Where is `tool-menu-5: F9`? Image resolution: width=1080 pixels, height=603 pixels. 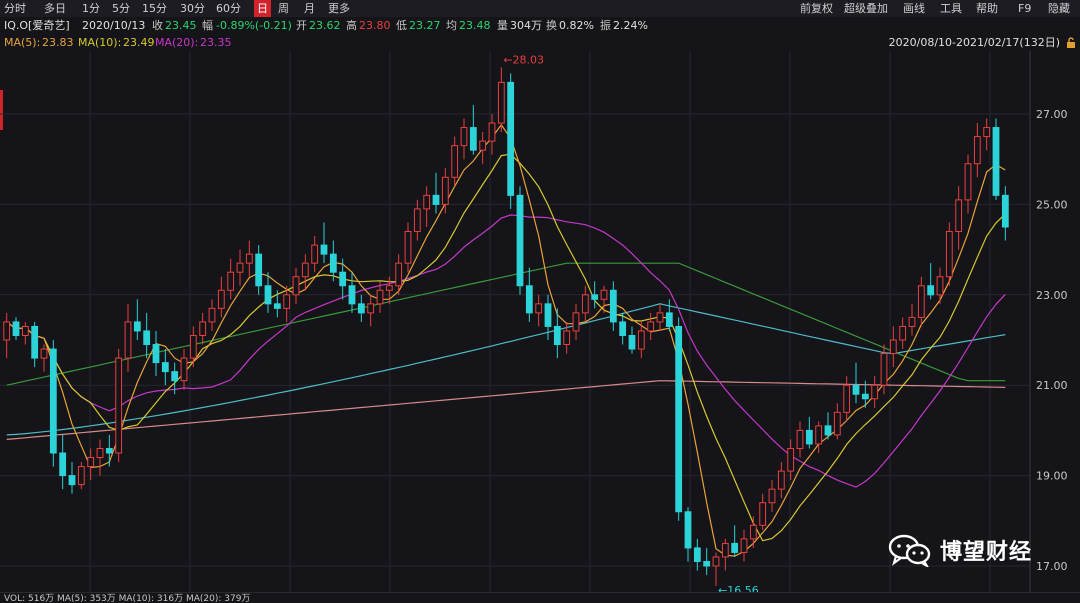 tool-menu-5: F9 is located at coordinates (1024, 8).